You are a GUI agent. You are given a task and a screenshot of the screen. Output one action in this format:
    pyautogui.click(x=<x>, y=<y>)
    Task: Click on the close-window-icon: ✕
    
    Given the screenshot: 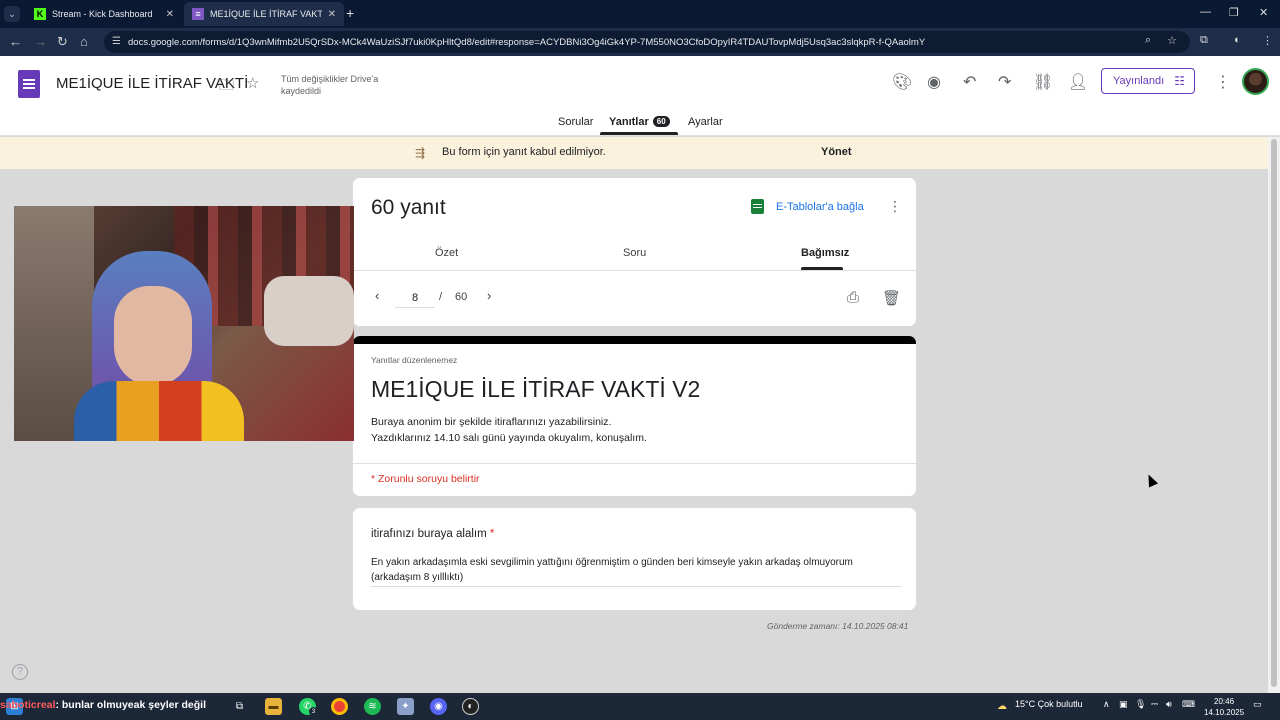 What is the action you would take?
    pyautogui.click(x=1263, y=12)
    